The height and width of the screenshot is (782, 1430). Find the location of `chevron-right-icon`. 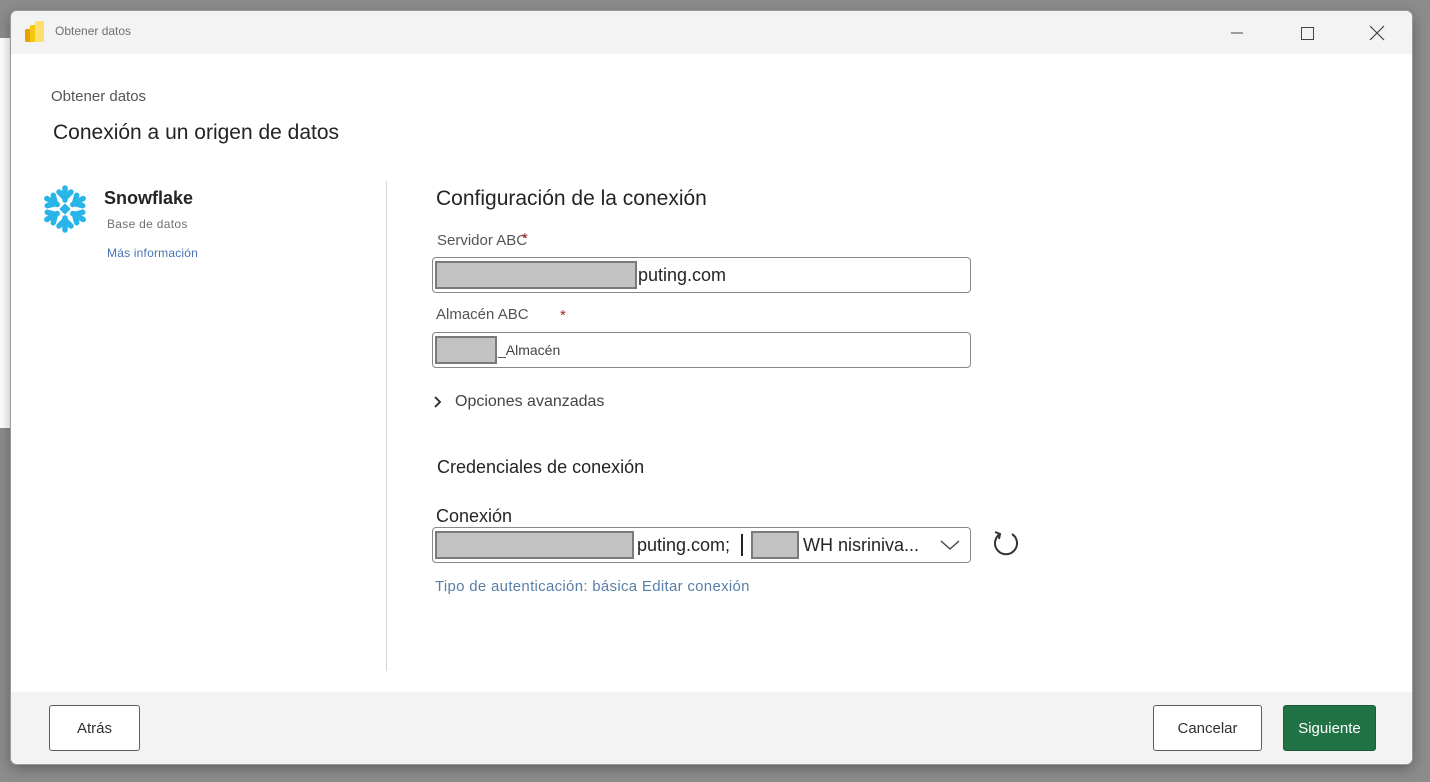

chevron-right-icon is located at coordinates (438, 402).